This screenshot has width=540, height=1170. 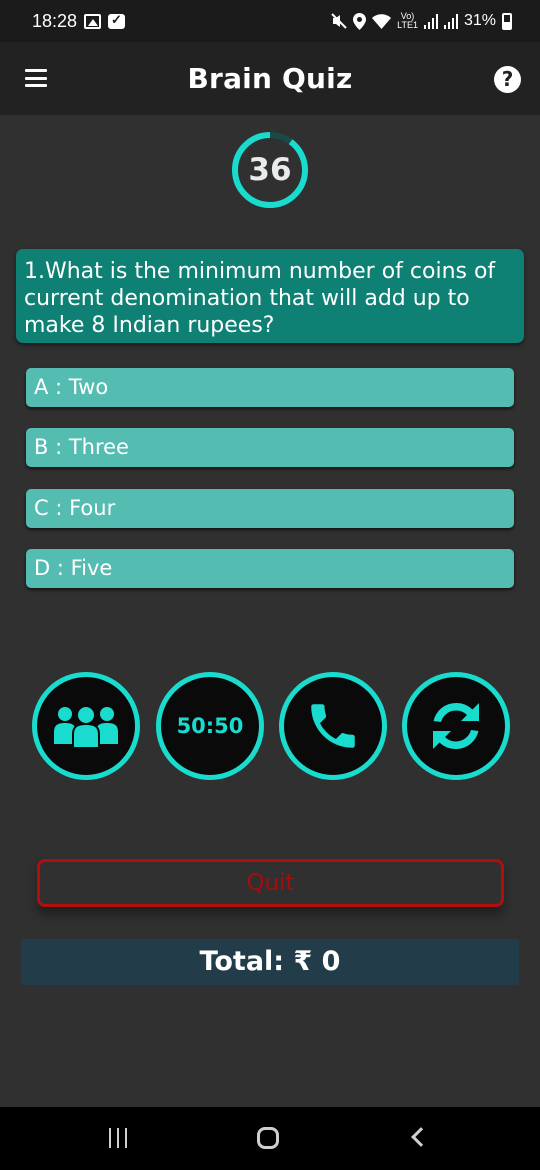 I want to click on wifi-icon, so click(x=382, y=21).